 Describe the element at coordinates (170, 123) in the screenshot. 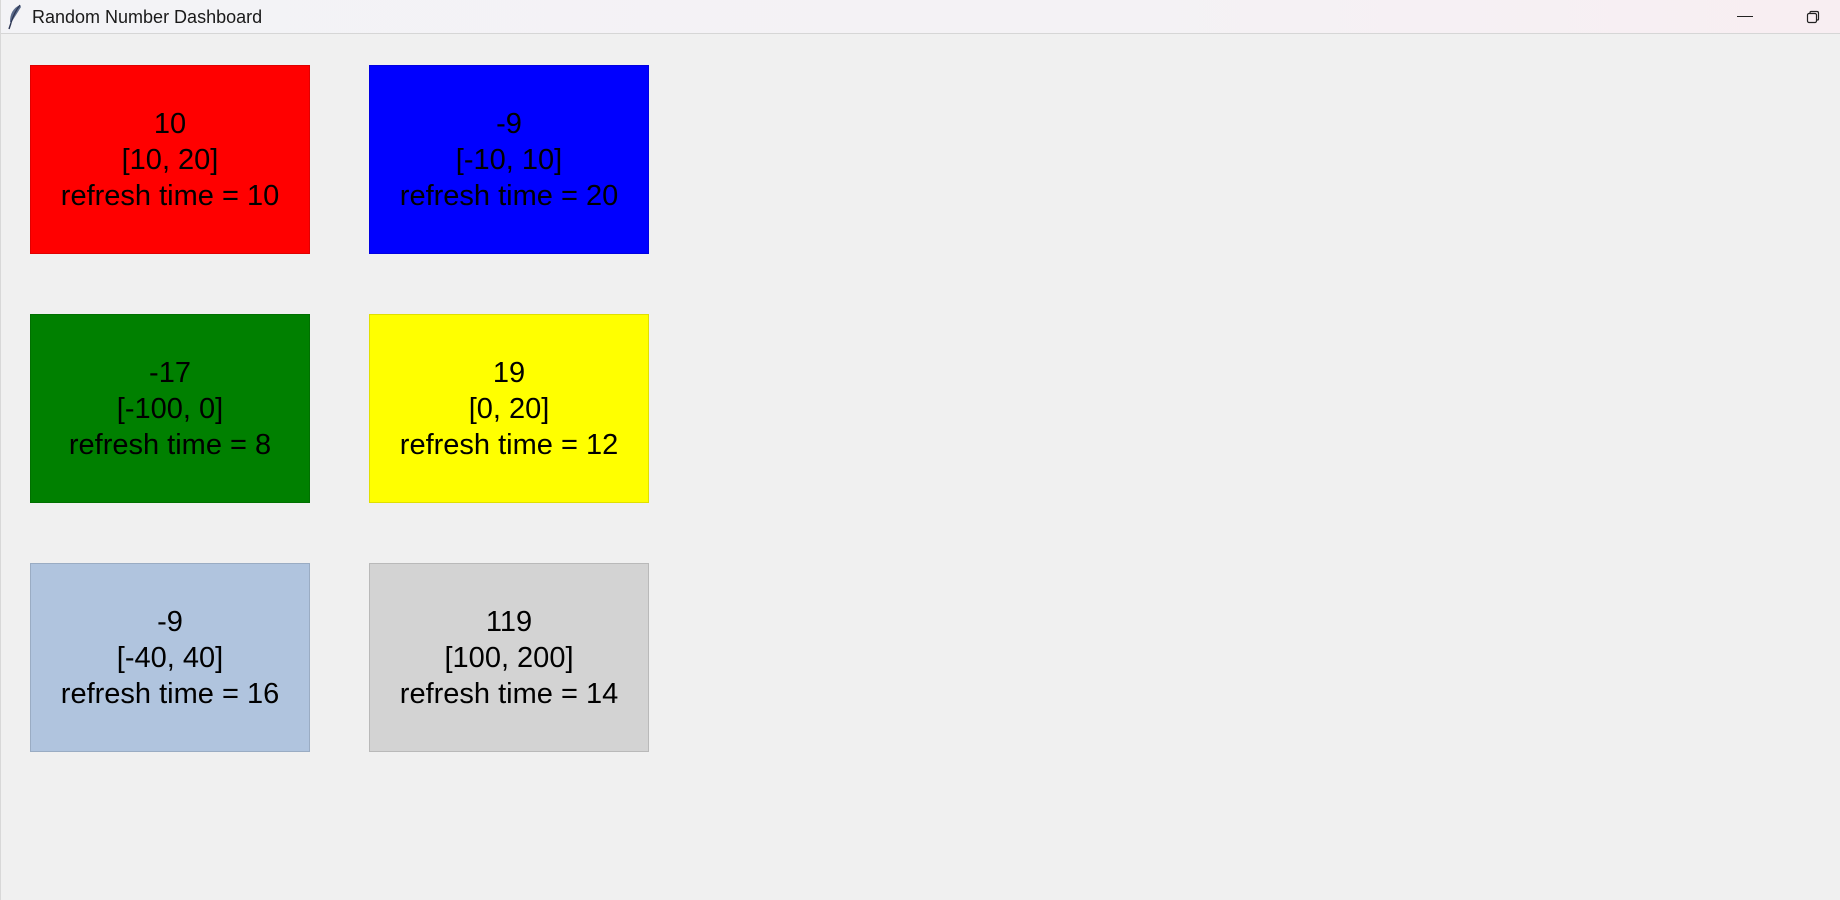

I see `tile-value: 10` at that location.